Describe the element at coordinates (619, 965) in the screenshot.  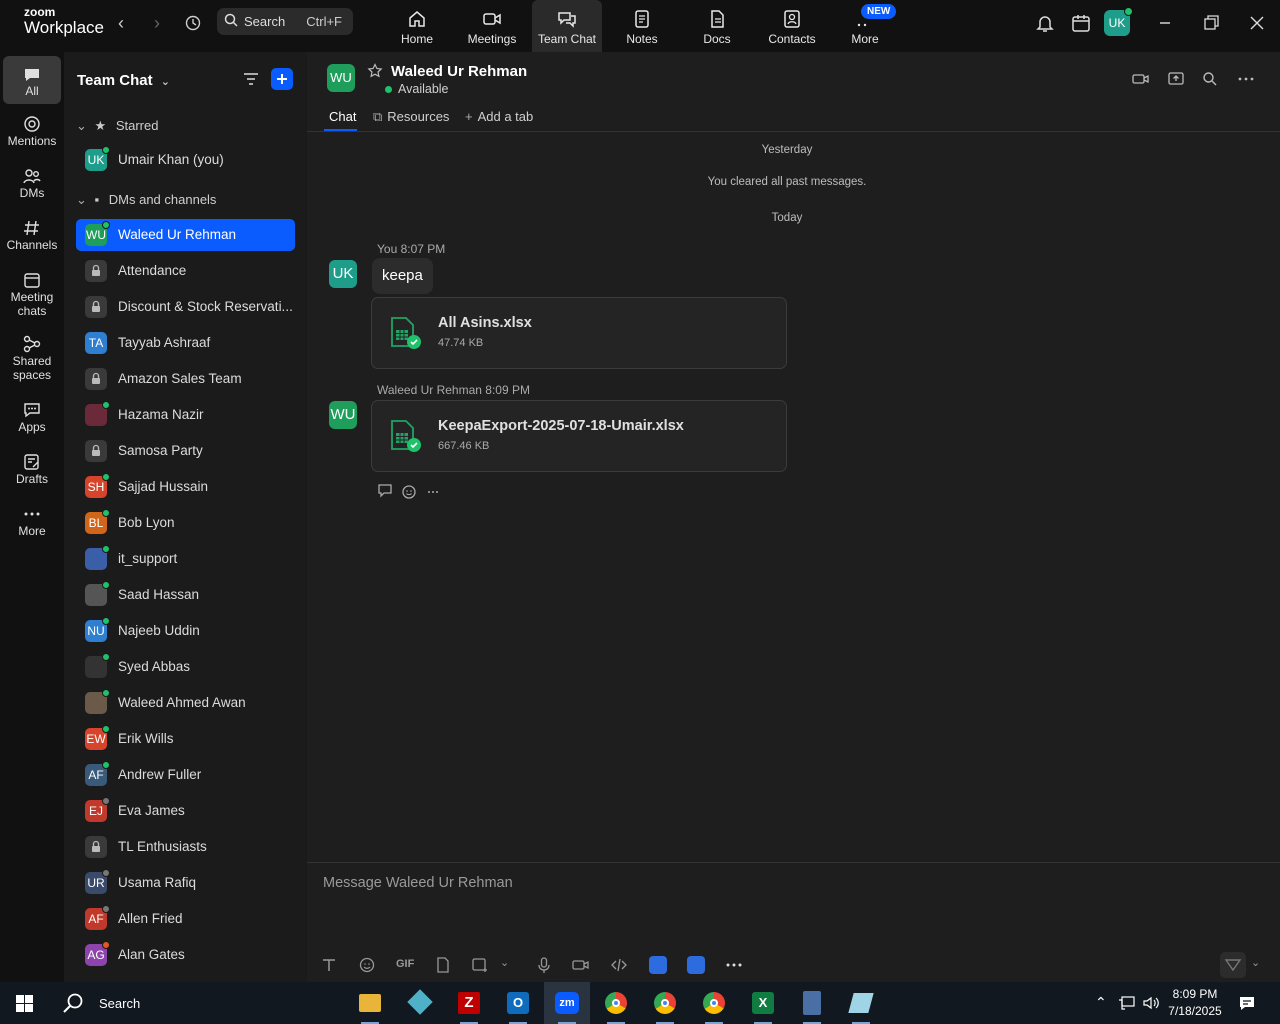
I see `code-snippet-icon` at that location.